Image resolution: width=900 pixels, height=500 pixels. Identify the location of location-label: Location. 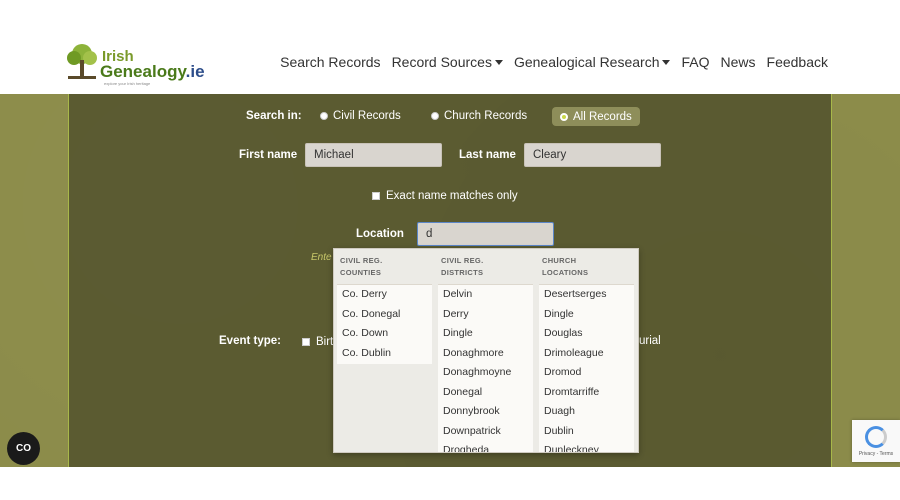
(380, 234).